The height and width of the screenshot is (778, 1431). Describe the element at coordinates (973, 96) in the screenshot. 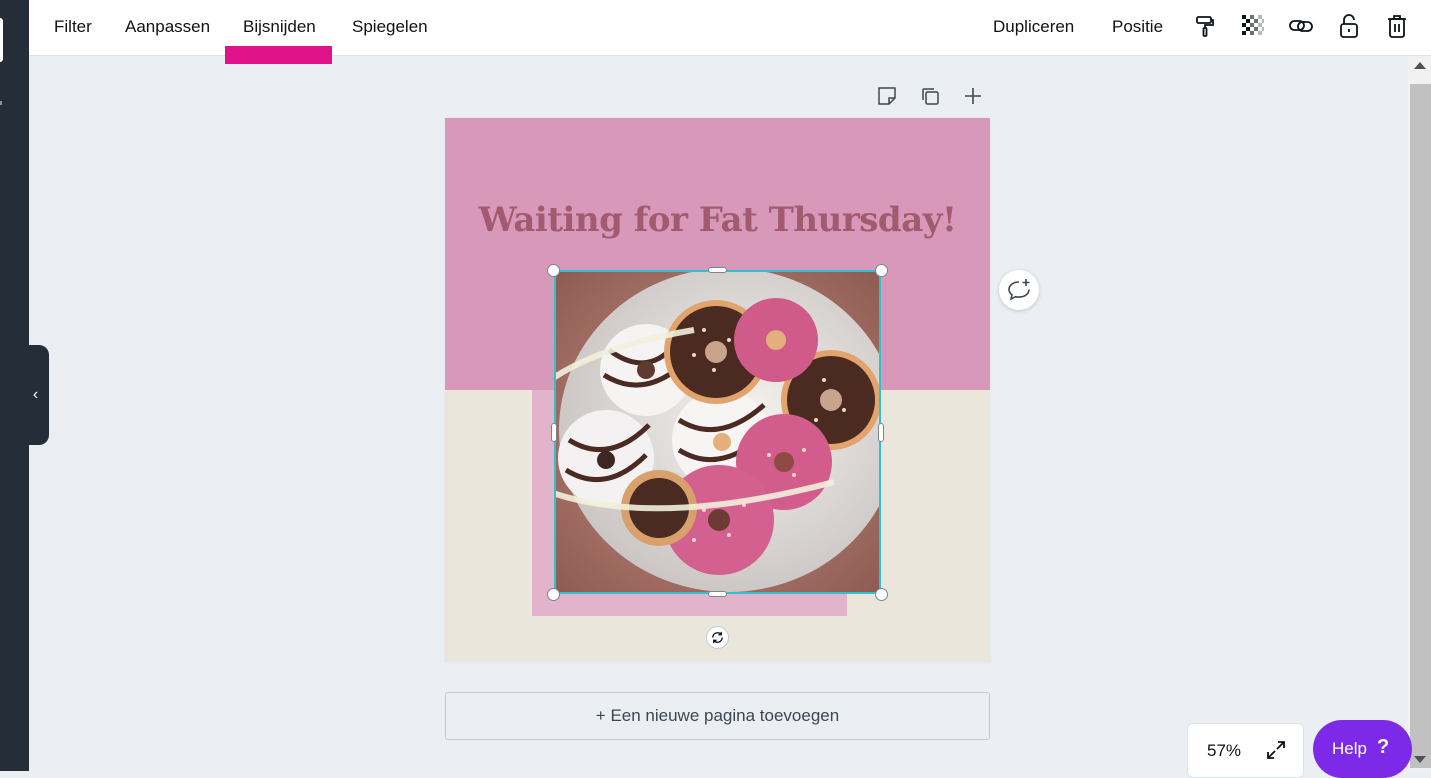

I see `add-page-plus-icon` at that location.